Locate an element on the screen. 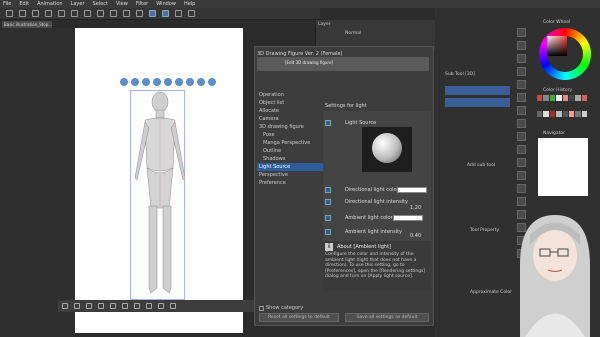 Image resolution: width=600 pixels, height=337 pixels. light-source-toggle is located at coordinates (328, 123).